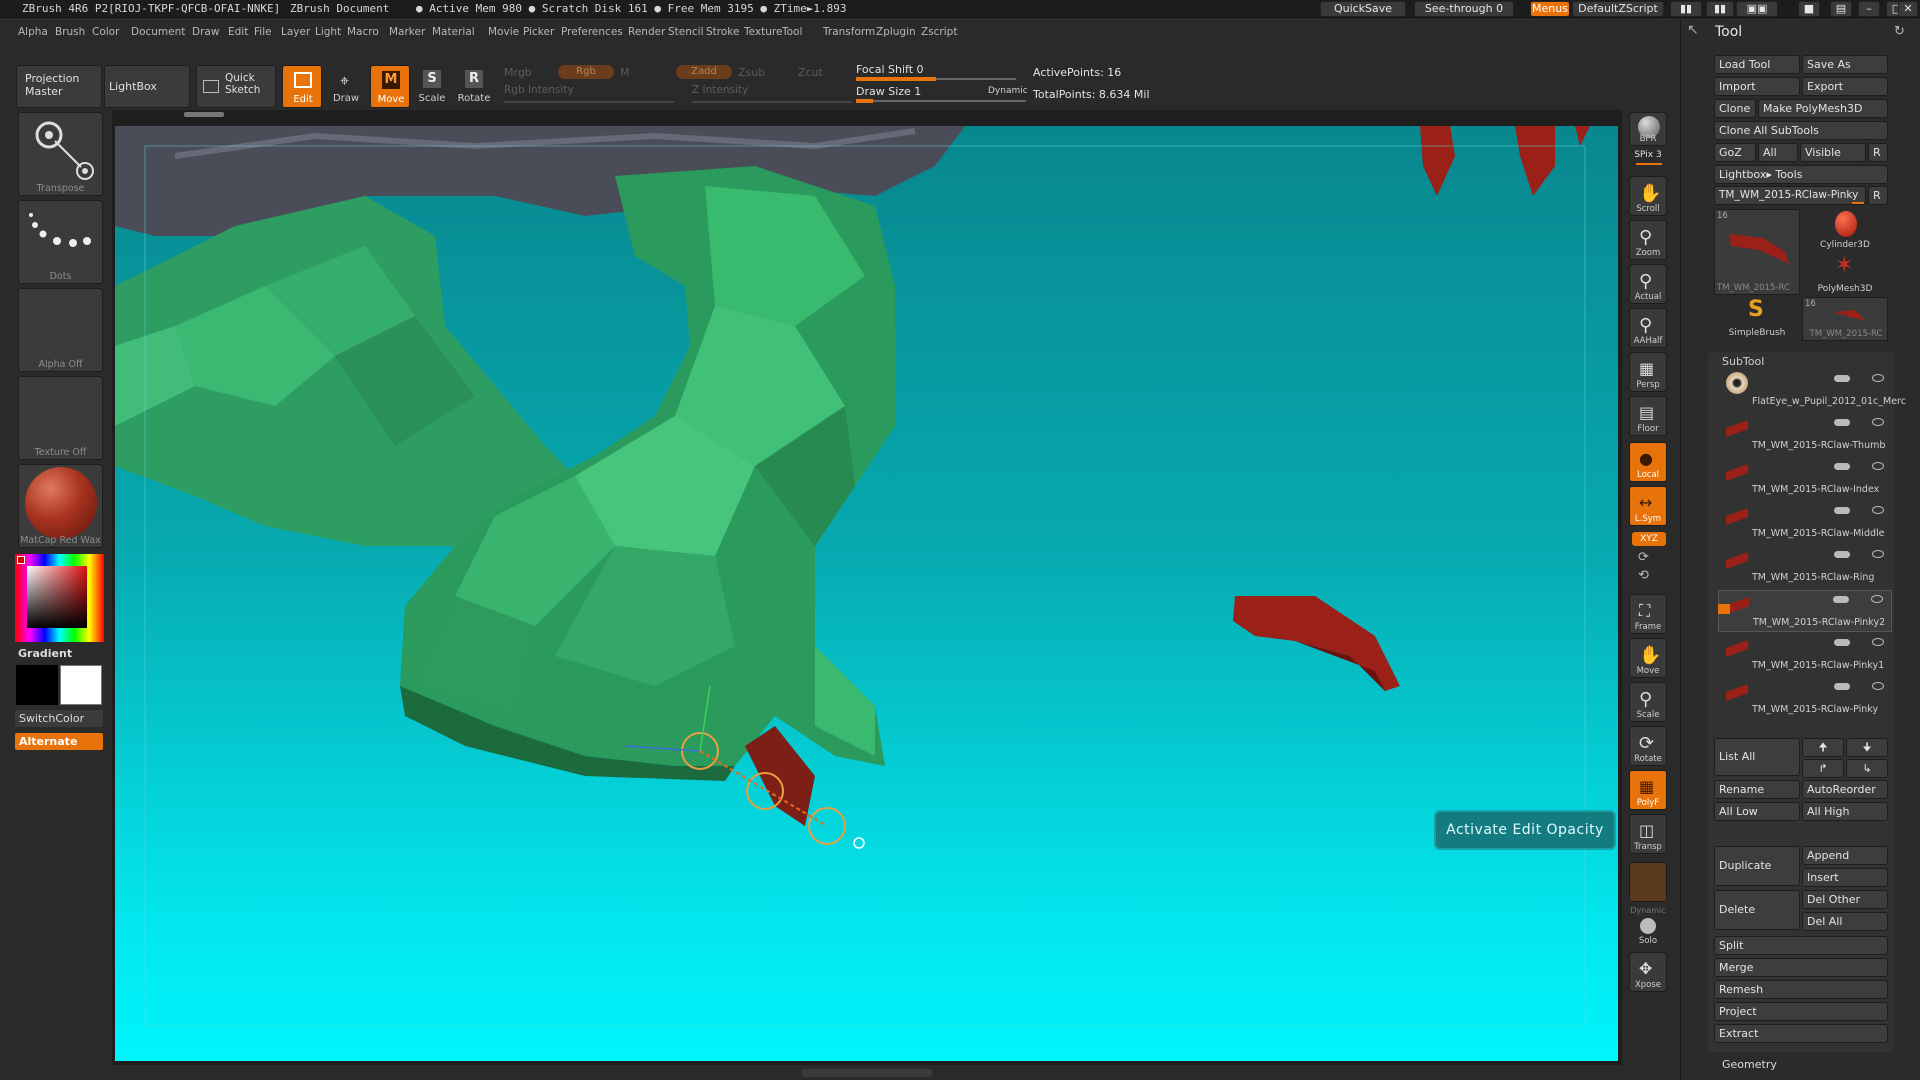  What do you see at coordinates (1845, 231) in the screenshot?
I see `tool-thumb-cylinder: Cylinder3D` at bounding box center [1845, 231].